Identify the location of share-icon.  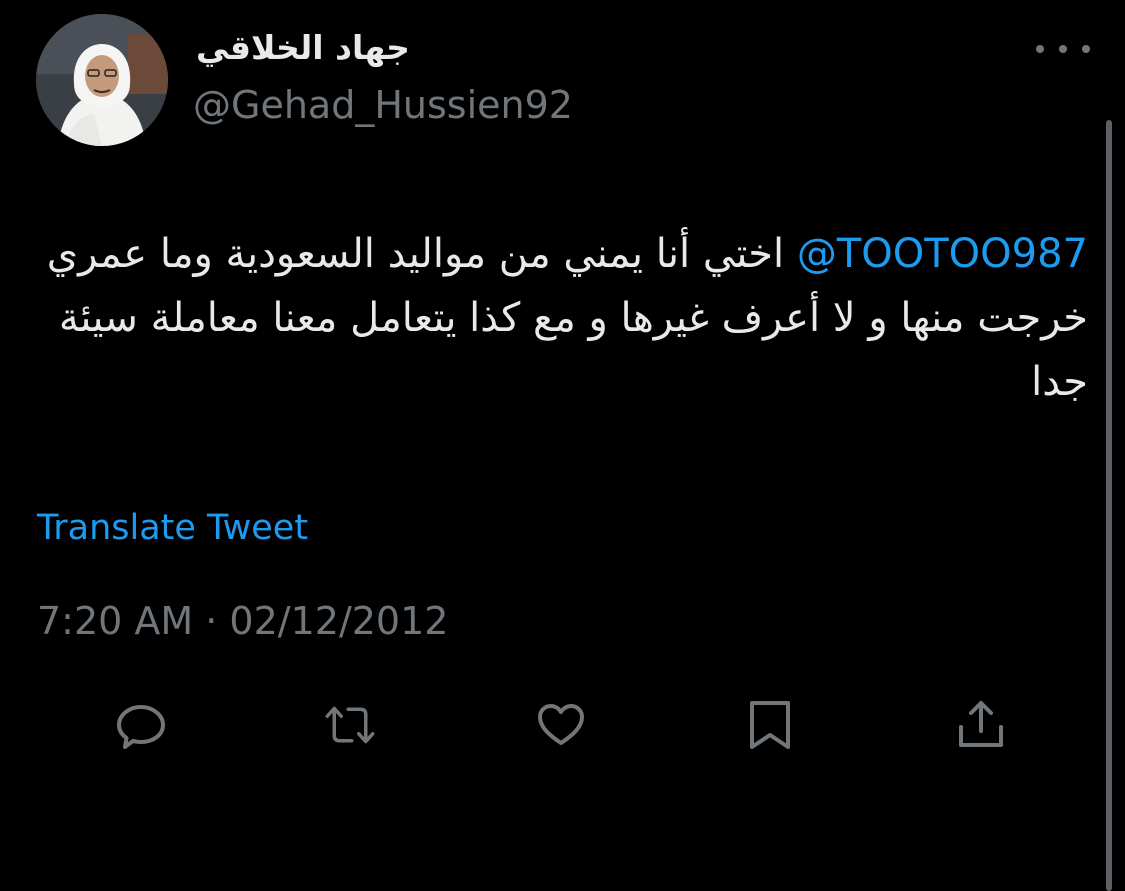
(981, 724).